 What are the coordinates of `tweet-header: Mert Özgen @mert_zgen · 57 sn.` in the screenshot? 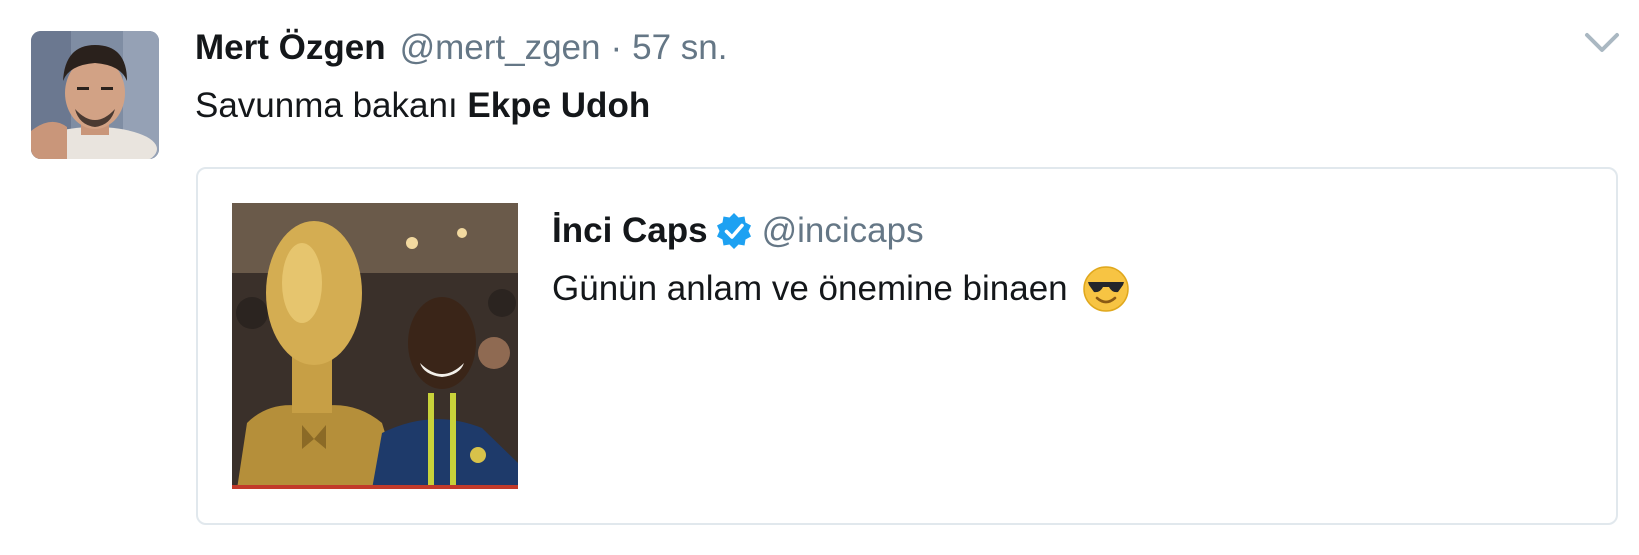 It's located at (461, 48).